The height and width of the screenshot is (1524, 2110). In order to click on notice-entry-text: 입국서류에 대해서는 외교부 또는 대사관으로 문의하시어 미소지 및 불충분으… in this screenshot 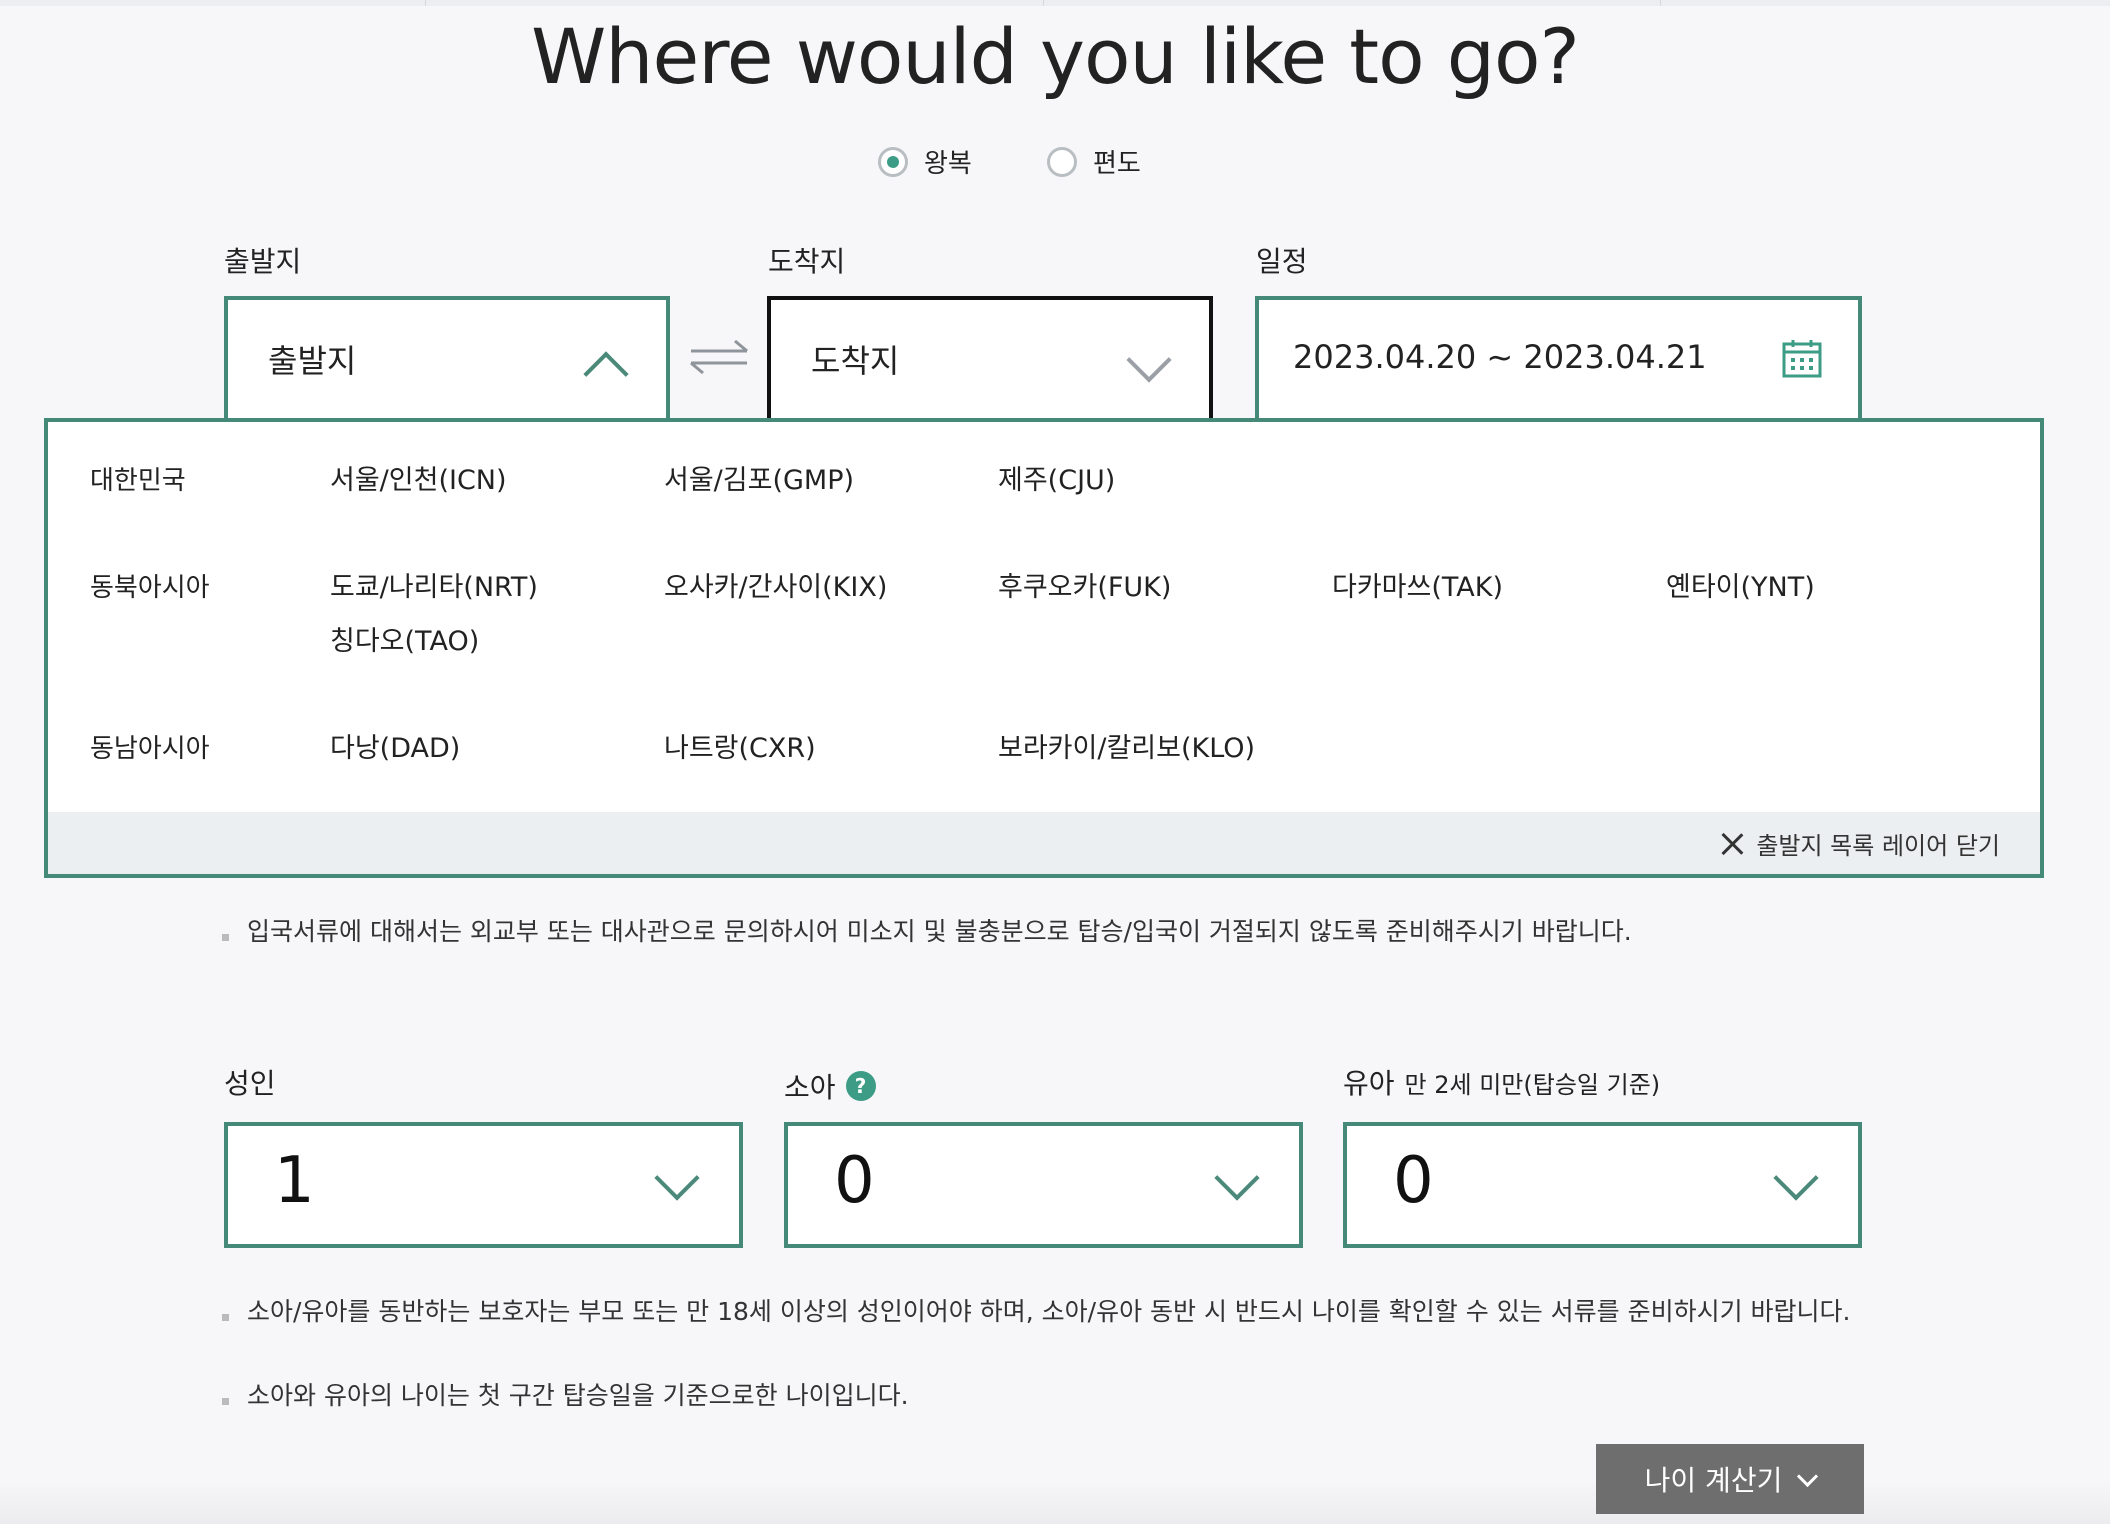, I will do `click(939, 931)`.